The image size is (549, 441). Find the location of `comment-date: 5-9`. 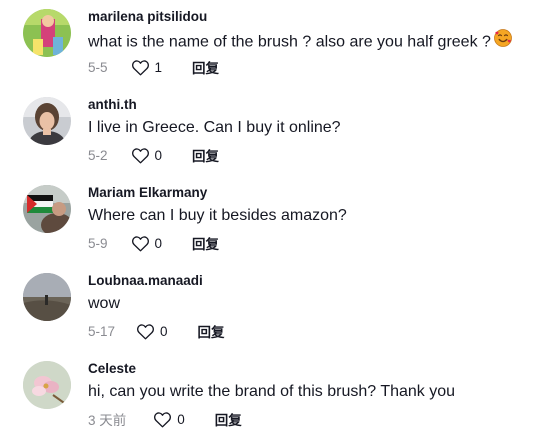

comment-date: 5-9 is located at coordinates (98, 243).